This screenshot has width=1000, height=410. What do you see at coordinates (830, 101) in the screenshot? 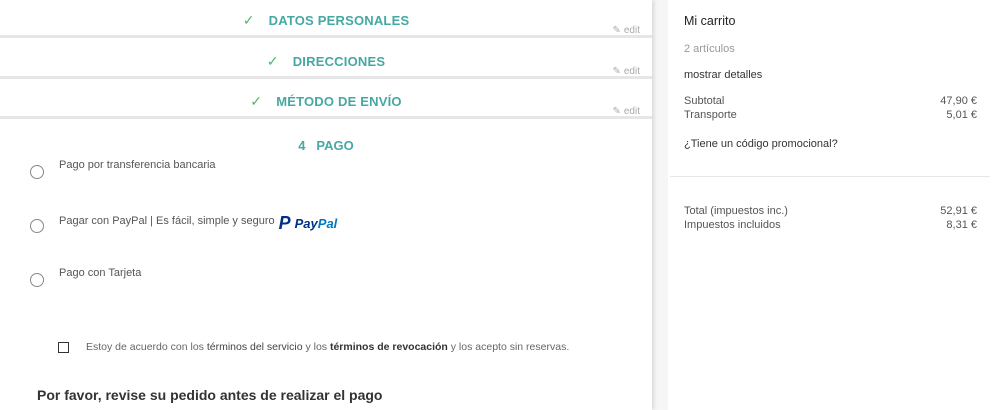
I see `subtotal-row: Subtotal 47,90 €` at bounding box center [830, 101].